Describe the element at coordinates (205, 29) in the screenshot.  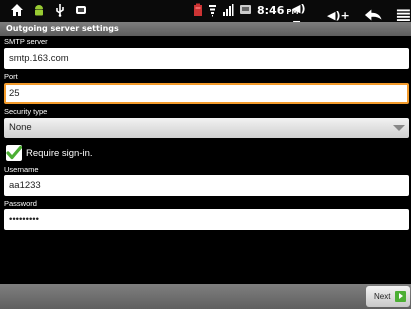
I see `page-title: Outgoing server settings` at that location.